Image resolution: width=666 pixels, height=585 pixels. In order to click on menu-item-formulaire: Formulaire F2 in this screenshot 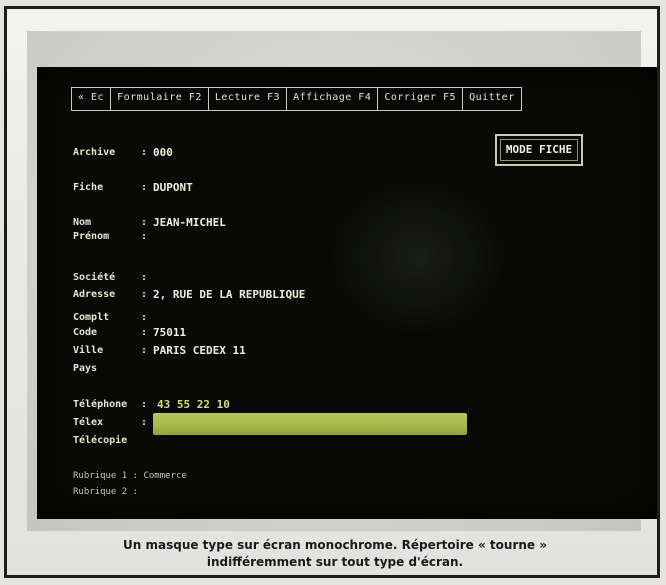, I will do `click(160, 99)`.